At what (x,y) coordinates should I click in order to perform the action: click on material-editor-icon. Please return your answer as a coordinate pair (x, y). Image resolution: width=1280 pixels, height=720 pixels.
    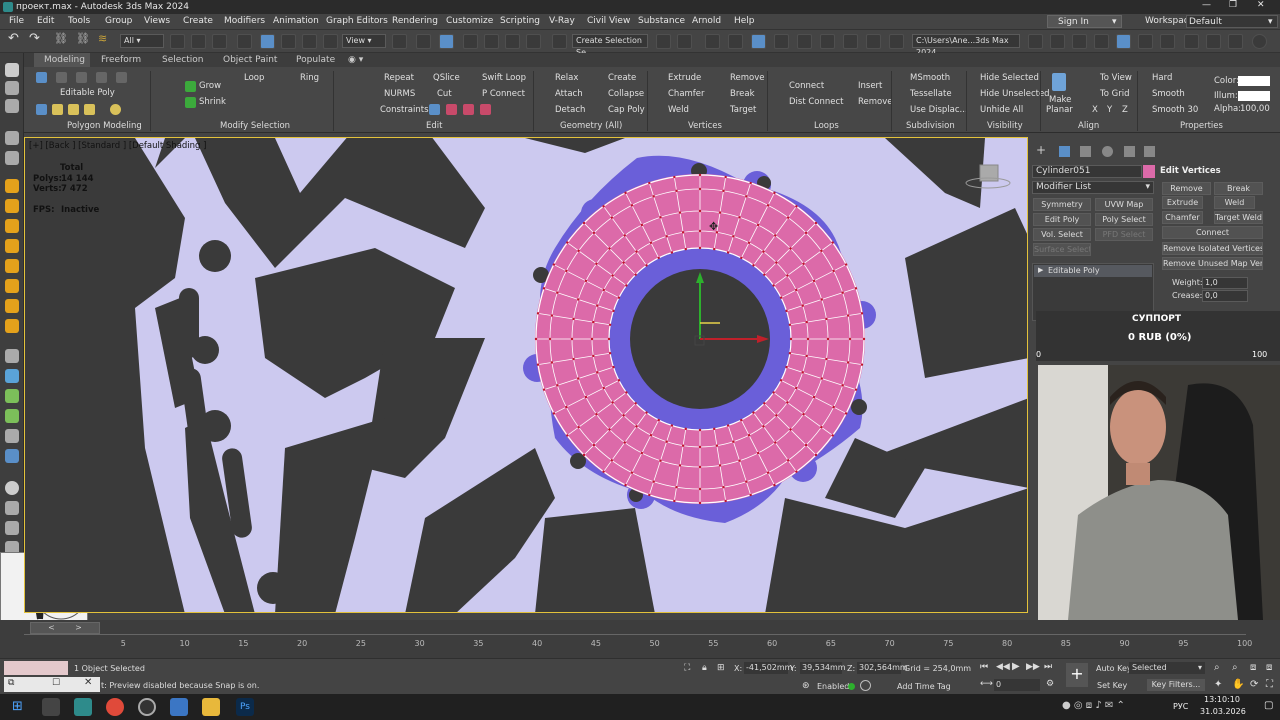
    Looking at the image, I should click on (827, 41).